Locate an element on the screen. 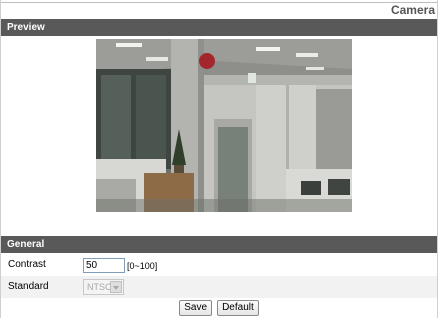 This screenshot has width=438, height=318. default-button: Default is located at coordinates (238, 308).